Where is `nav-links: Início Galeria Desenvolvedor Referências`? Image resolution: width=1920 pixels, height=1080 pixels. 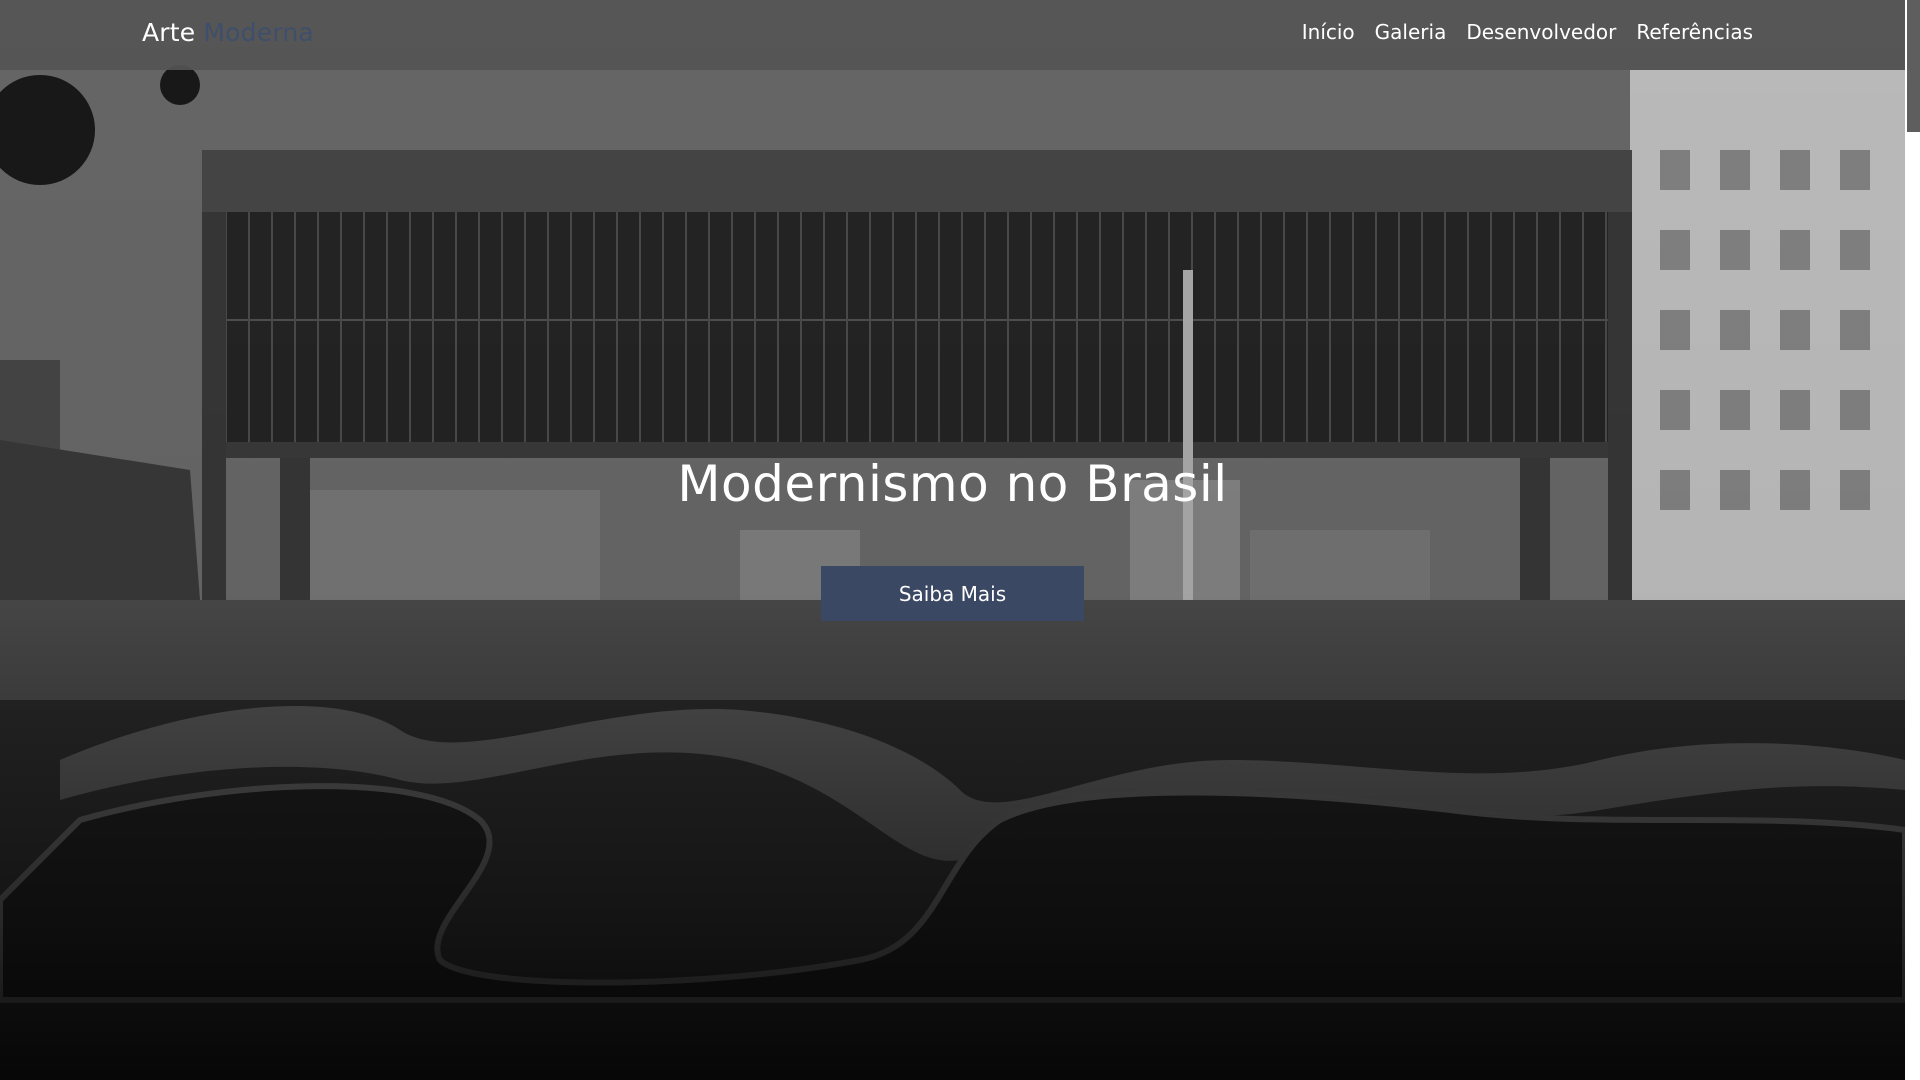
nav-links: Início Galeria Desenvolvedor Referências is located at coordinates (1527, 32).